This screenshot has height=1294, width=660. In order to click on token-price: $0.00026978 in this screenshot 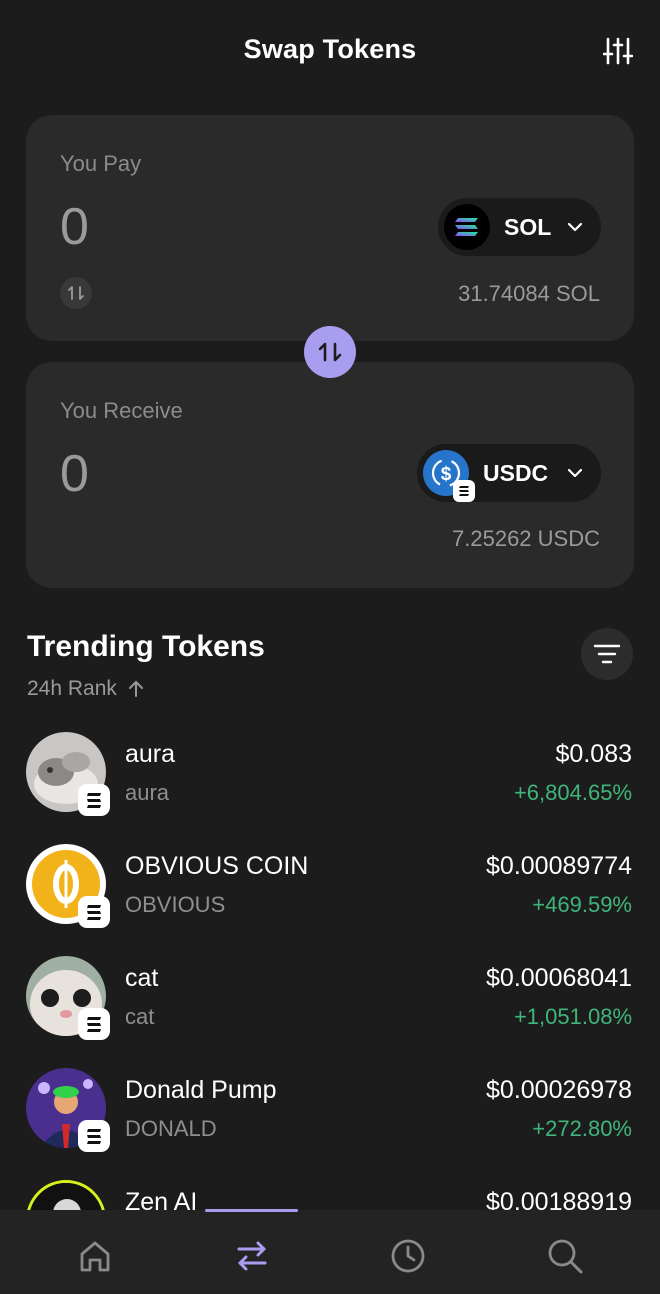, I will do `click(559, 1090)`.